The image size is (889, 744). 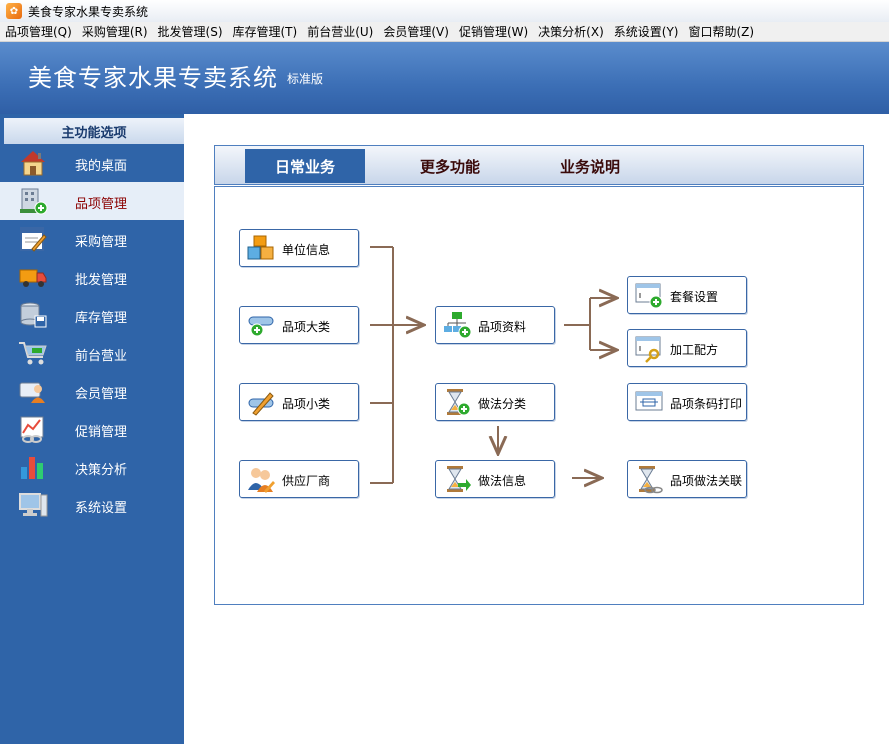 What do you see at coordinates (14, 11) in the screenshot?
I see `app-logo-icon: ✿` at bounding box center [14, 11].